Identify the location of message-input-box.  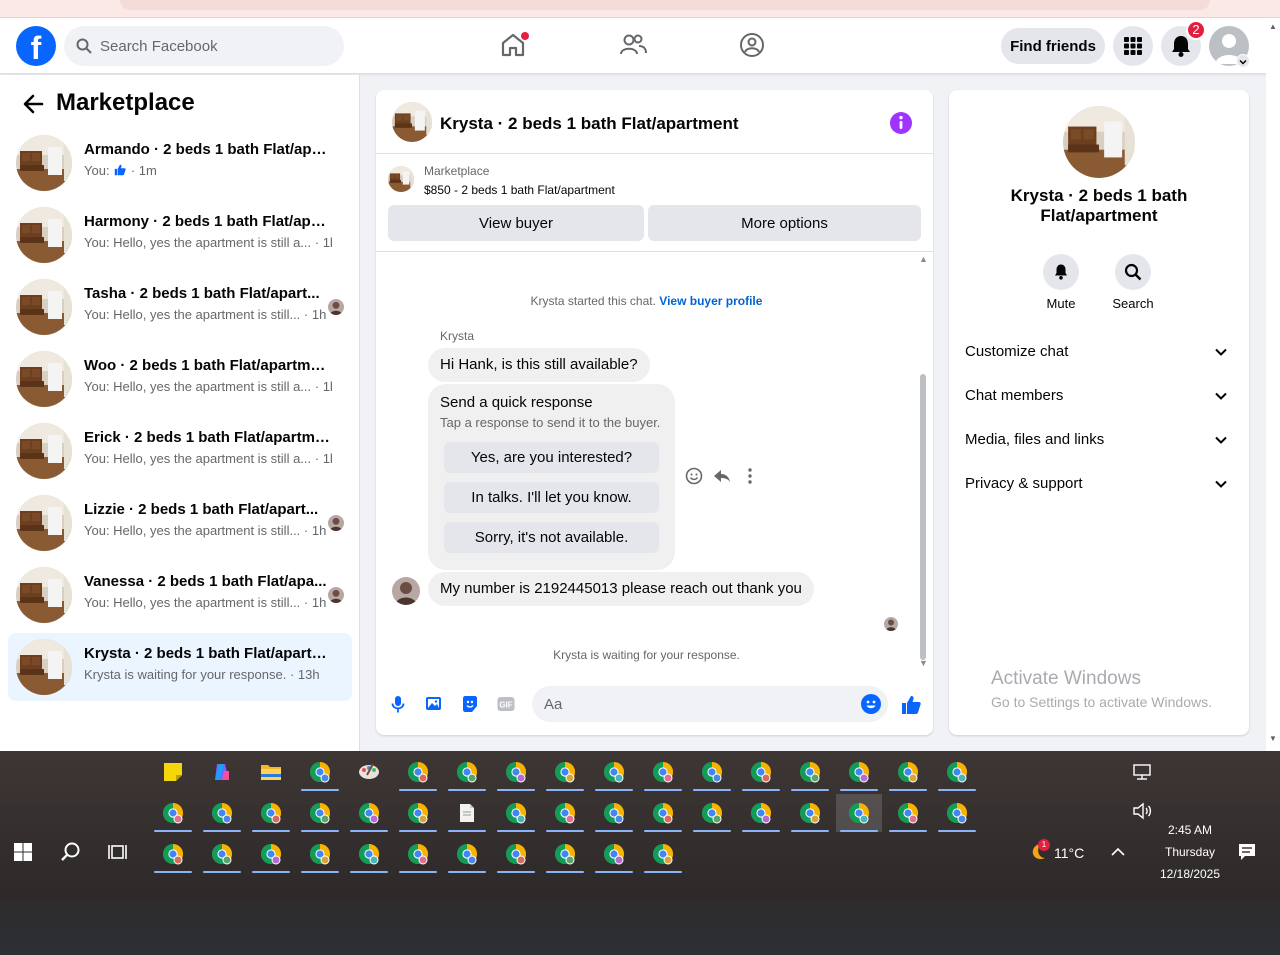
(710, 704).